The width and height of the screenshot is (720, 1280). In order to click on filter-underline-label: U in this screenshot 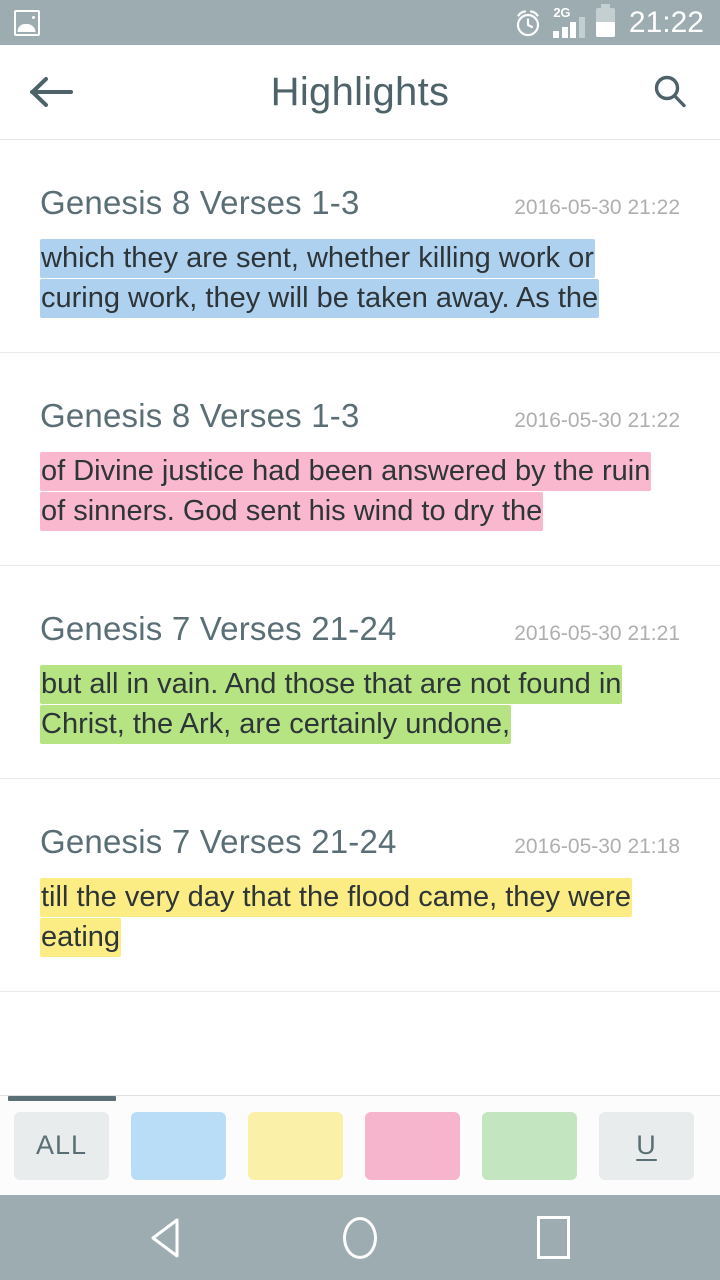, I will do `click(646, 1145)`.